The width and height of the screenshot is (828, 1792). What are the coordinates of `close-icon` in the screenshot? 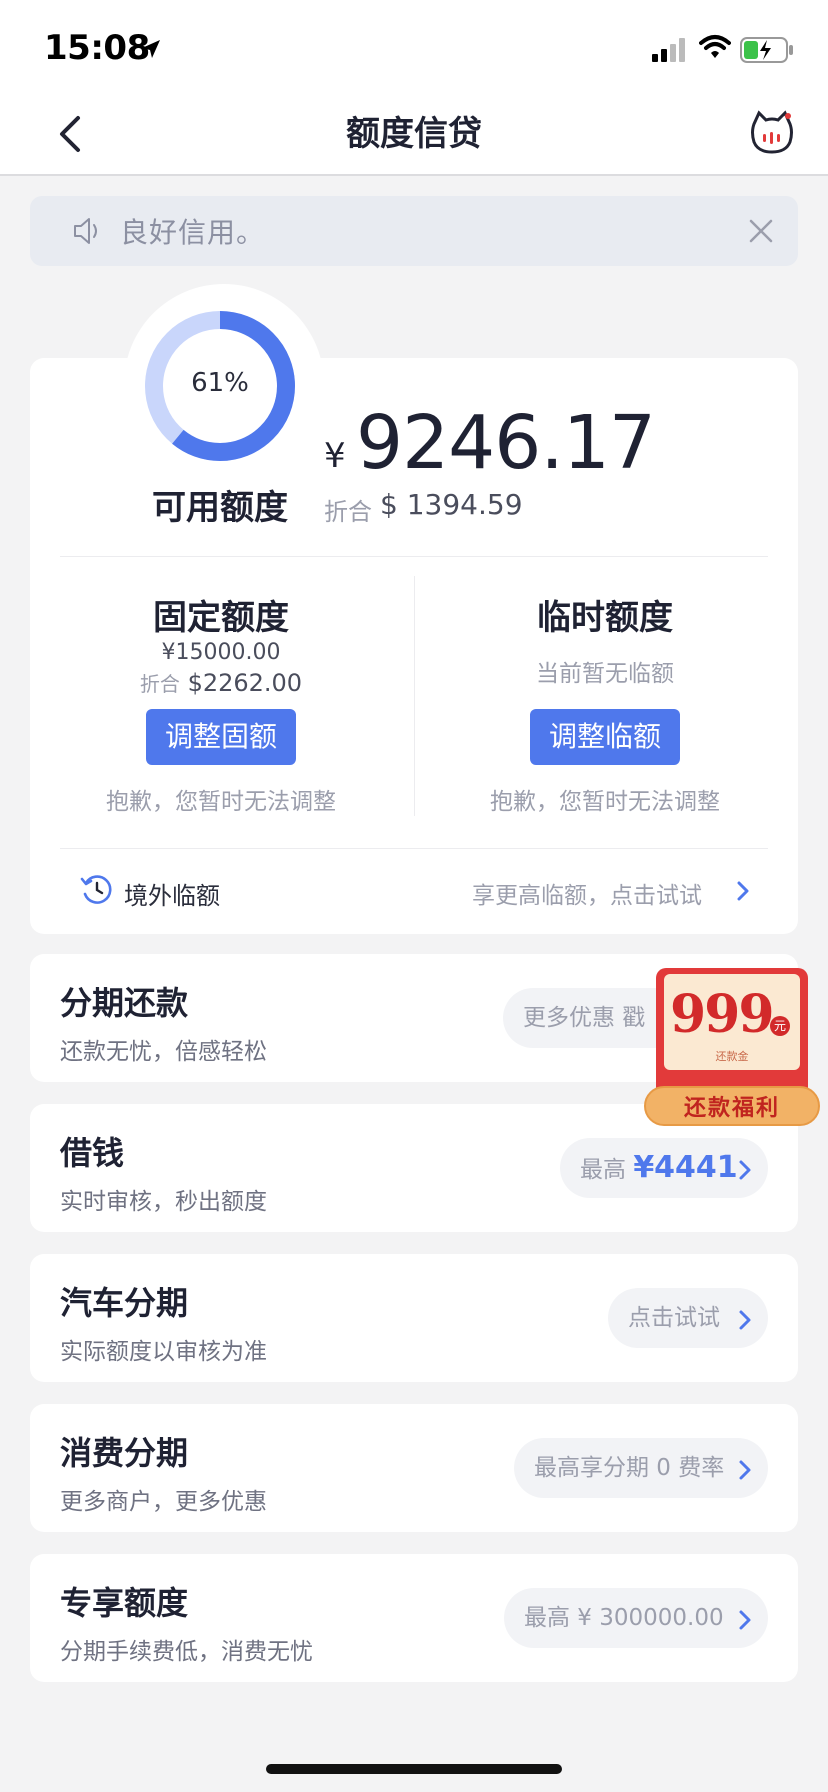 It's located at (761, 231).